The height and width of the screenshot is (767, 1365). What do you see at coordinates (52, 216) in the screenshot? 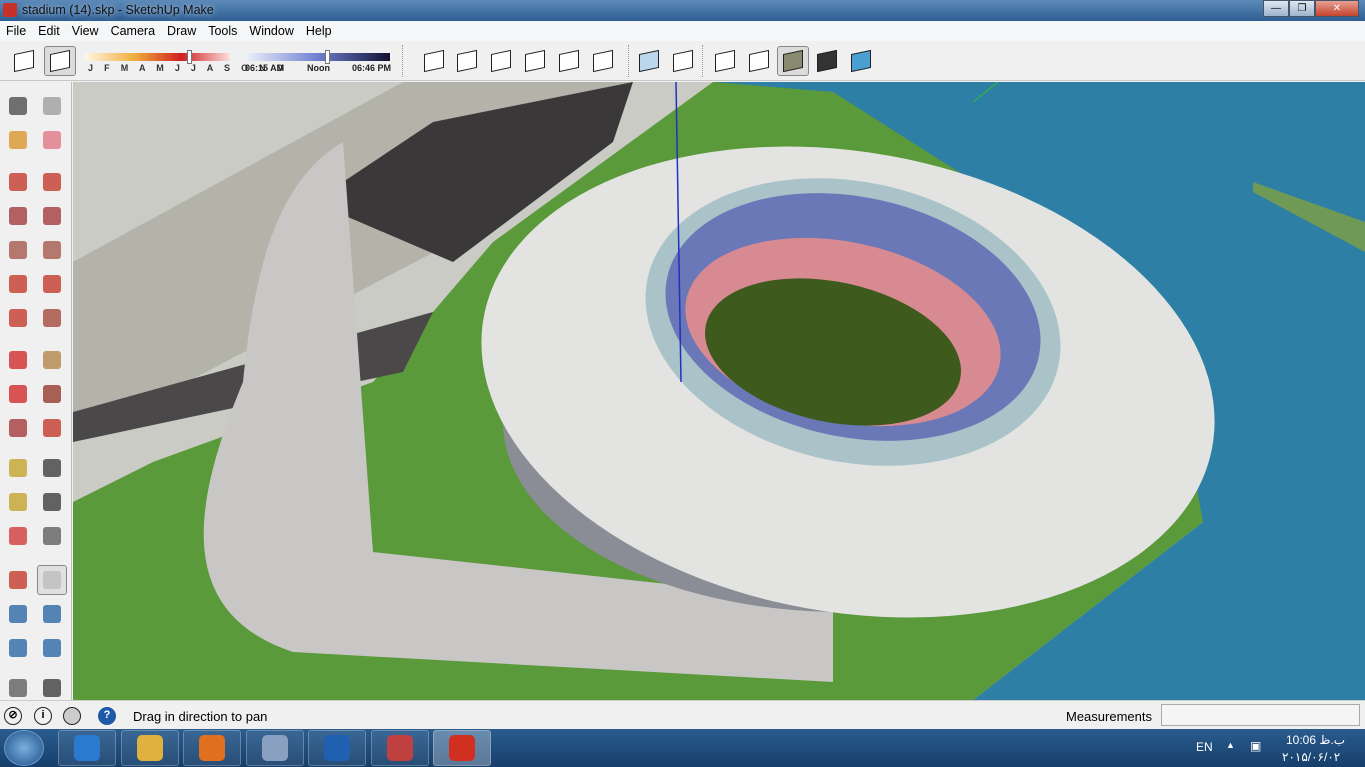
I see `rotated-rectangle-icon` at bounding box center [52, 216].